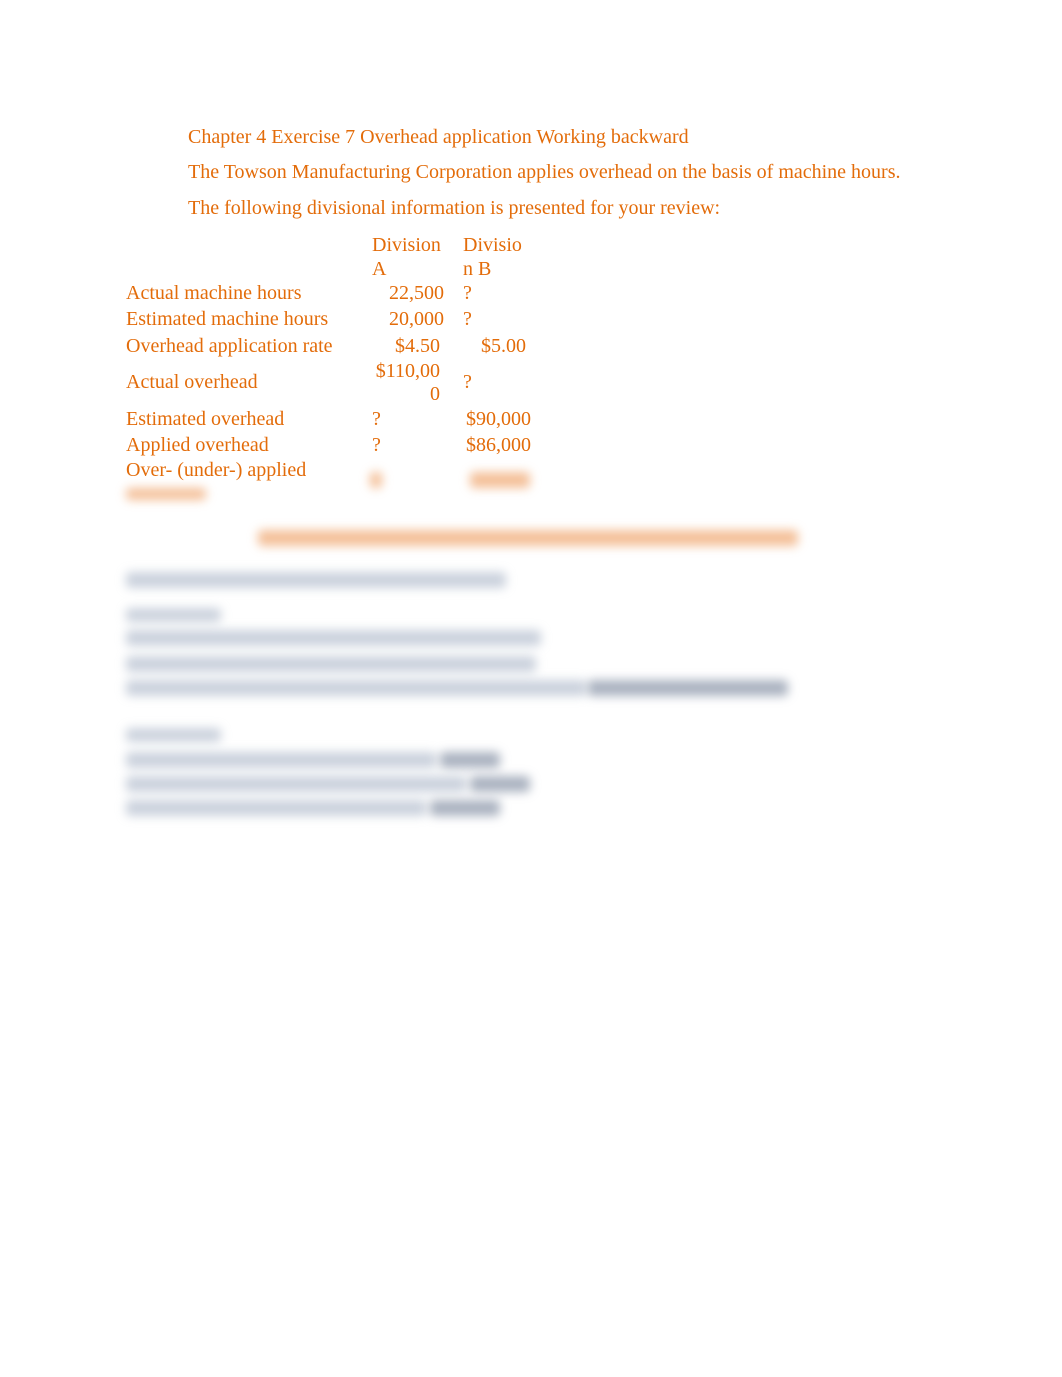 The image size is (1062, 1377). Describe the element at coordinates (229, 346) in the screenshot. I see `row-label: Overhead application rate` at that location.